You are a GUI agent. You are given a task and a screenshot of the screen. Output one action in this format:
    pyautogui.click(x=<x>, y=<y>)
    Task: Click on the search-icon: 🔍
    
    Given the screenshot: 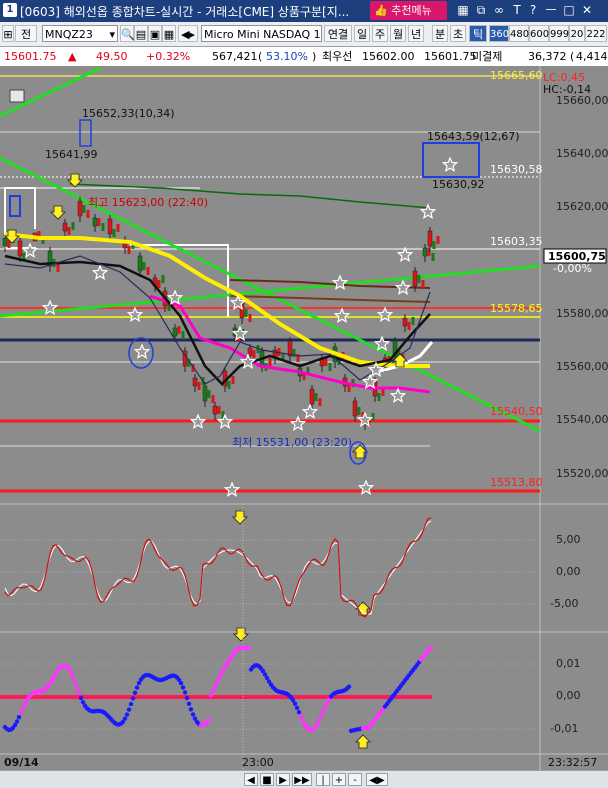 What is the action you would take?
    pyautogui.click(x=127, y=33)
    